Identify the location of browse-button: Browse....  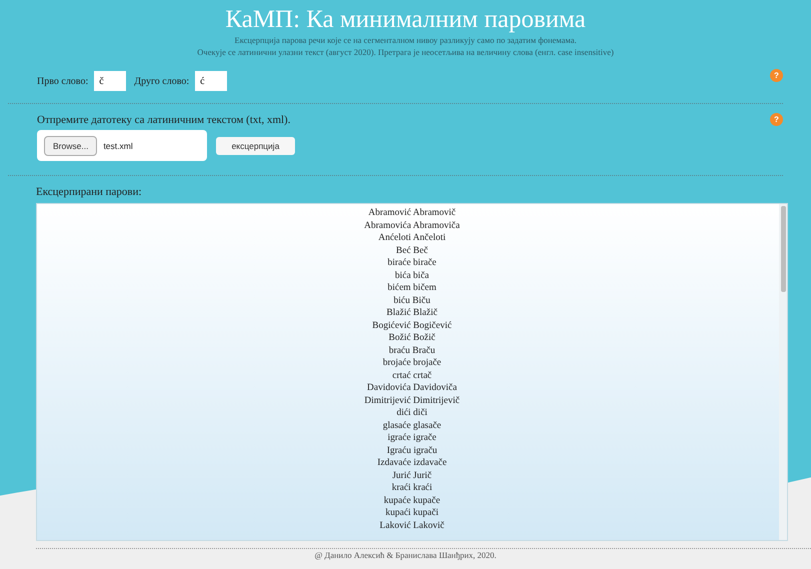
(71, 146).